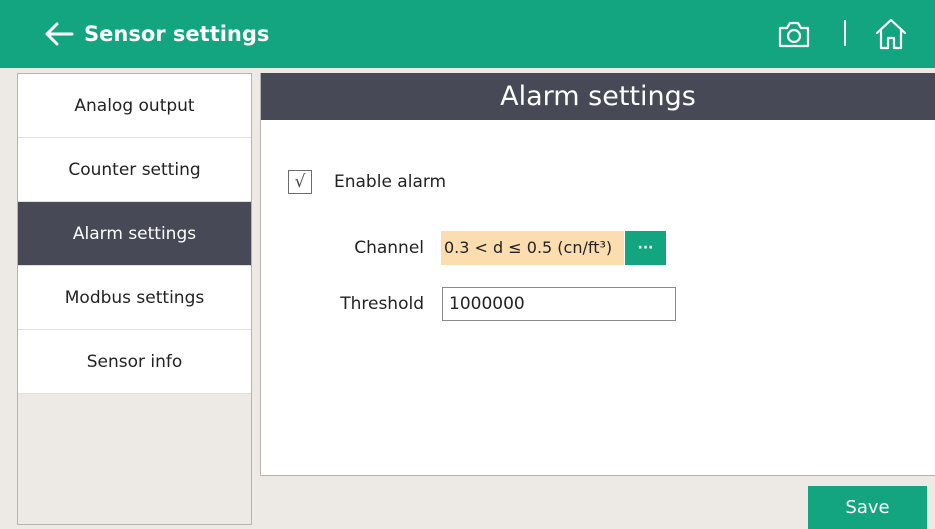 The image size is (935, 529). I want to click on checkmark-icon: √, so click(300, 182).